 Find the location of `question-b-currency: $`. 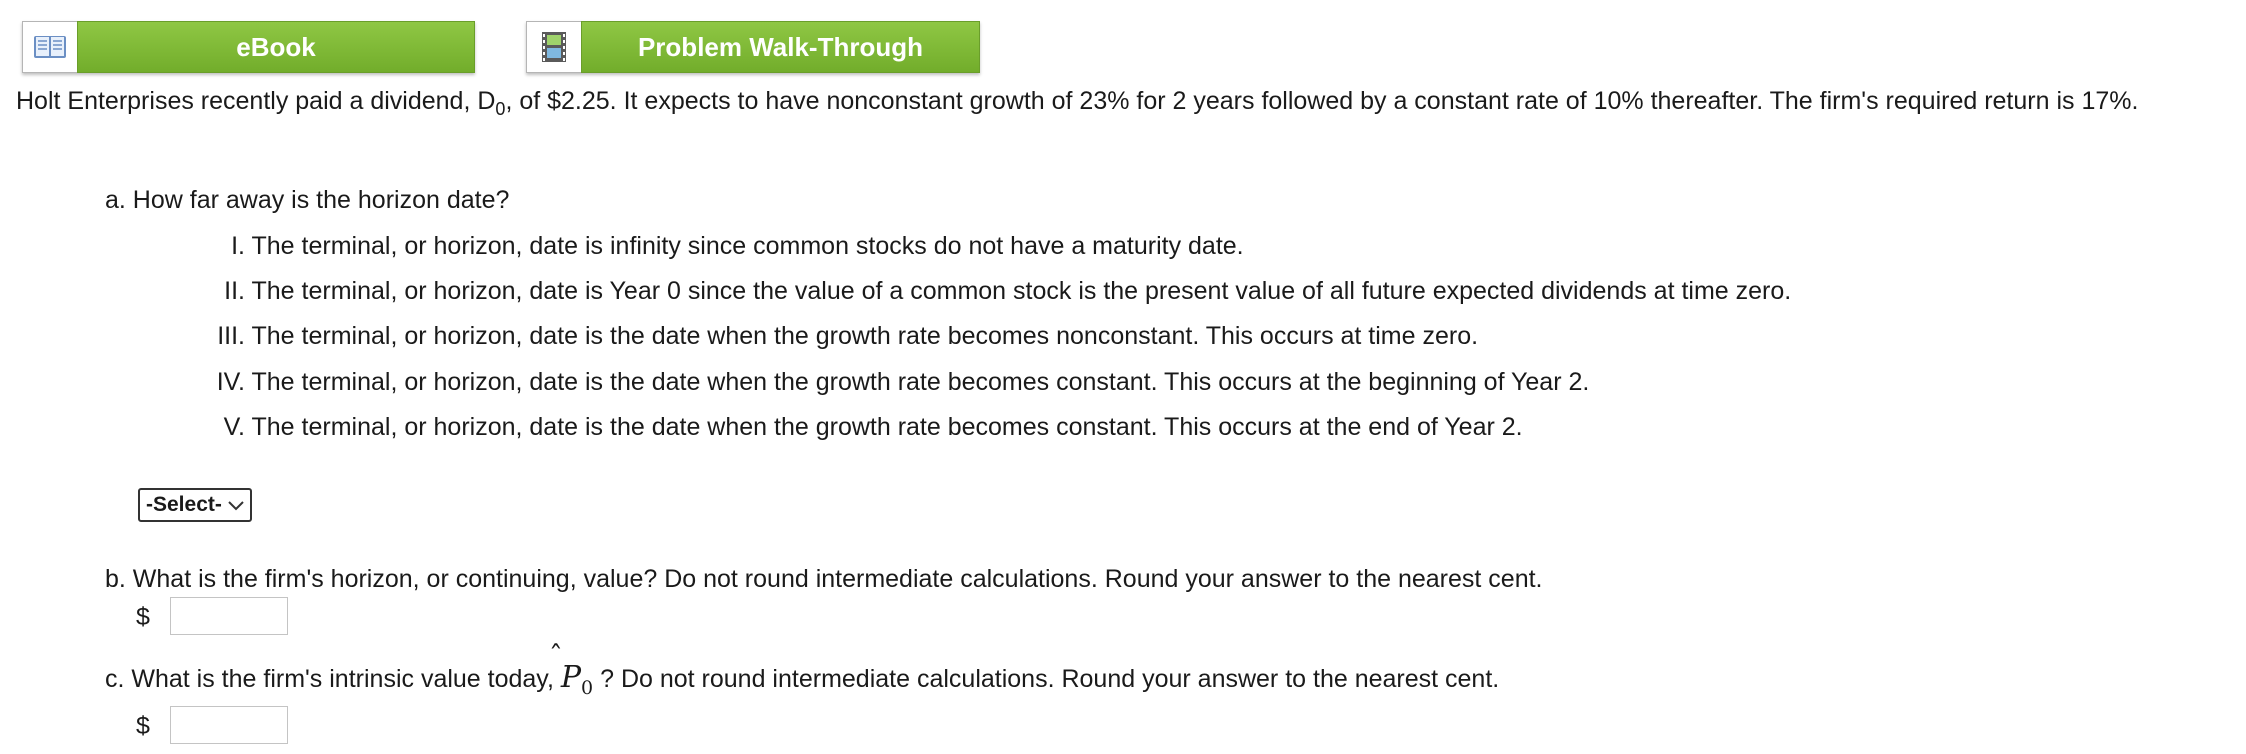

question-b-currency: $ is located at coordinates (143, 617).